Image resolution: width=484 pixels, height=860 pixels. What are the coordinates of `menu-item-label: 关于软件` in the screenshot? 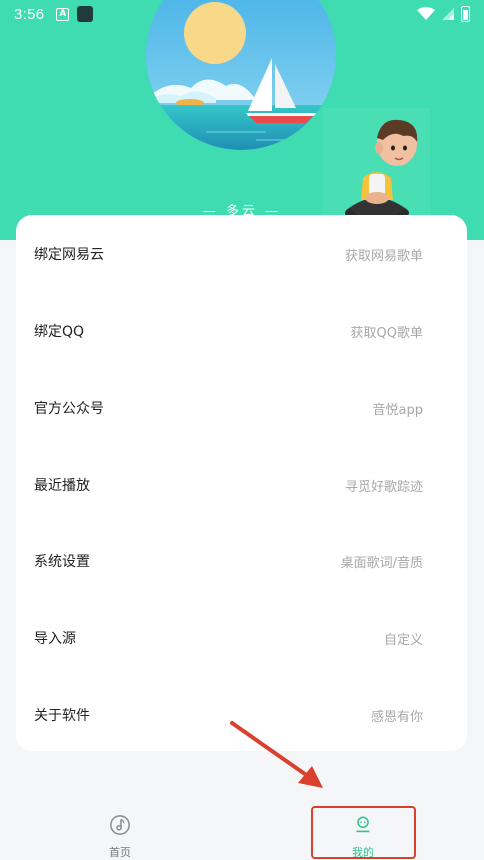 It's located at (62, 716).